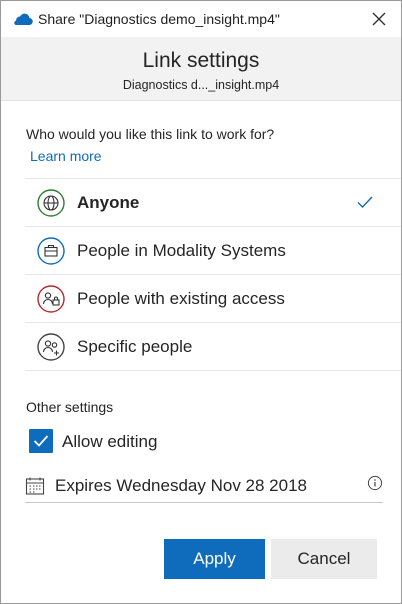  Describe the element at coordinates (66, 156) in the screenshot. I see `learn-more-link: Learn more` at that location.